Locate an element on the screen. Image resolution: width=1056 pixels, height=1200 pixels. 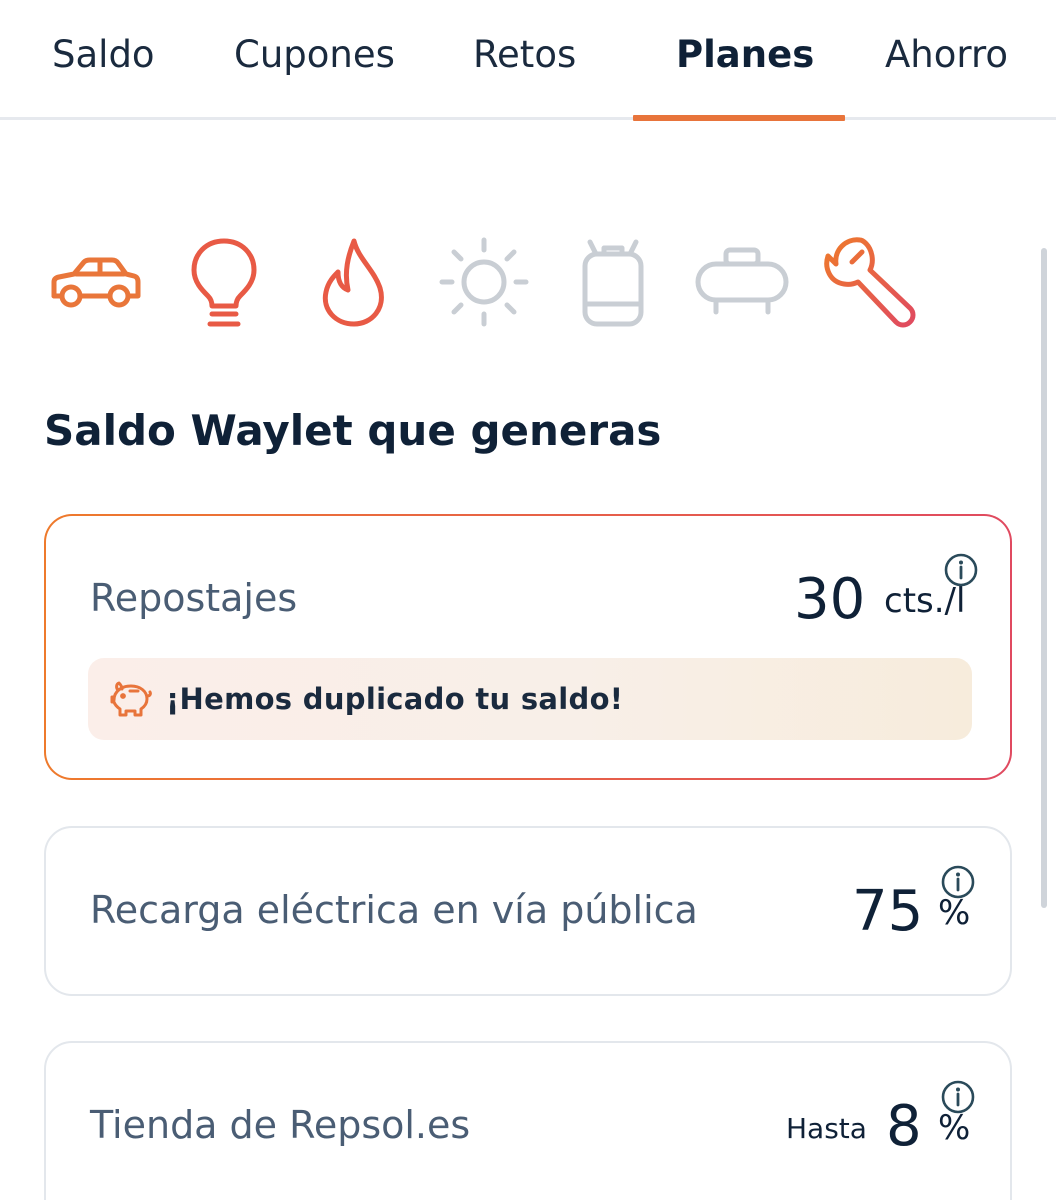
card-unit-recarga: % is located at coordinates (954, 913).